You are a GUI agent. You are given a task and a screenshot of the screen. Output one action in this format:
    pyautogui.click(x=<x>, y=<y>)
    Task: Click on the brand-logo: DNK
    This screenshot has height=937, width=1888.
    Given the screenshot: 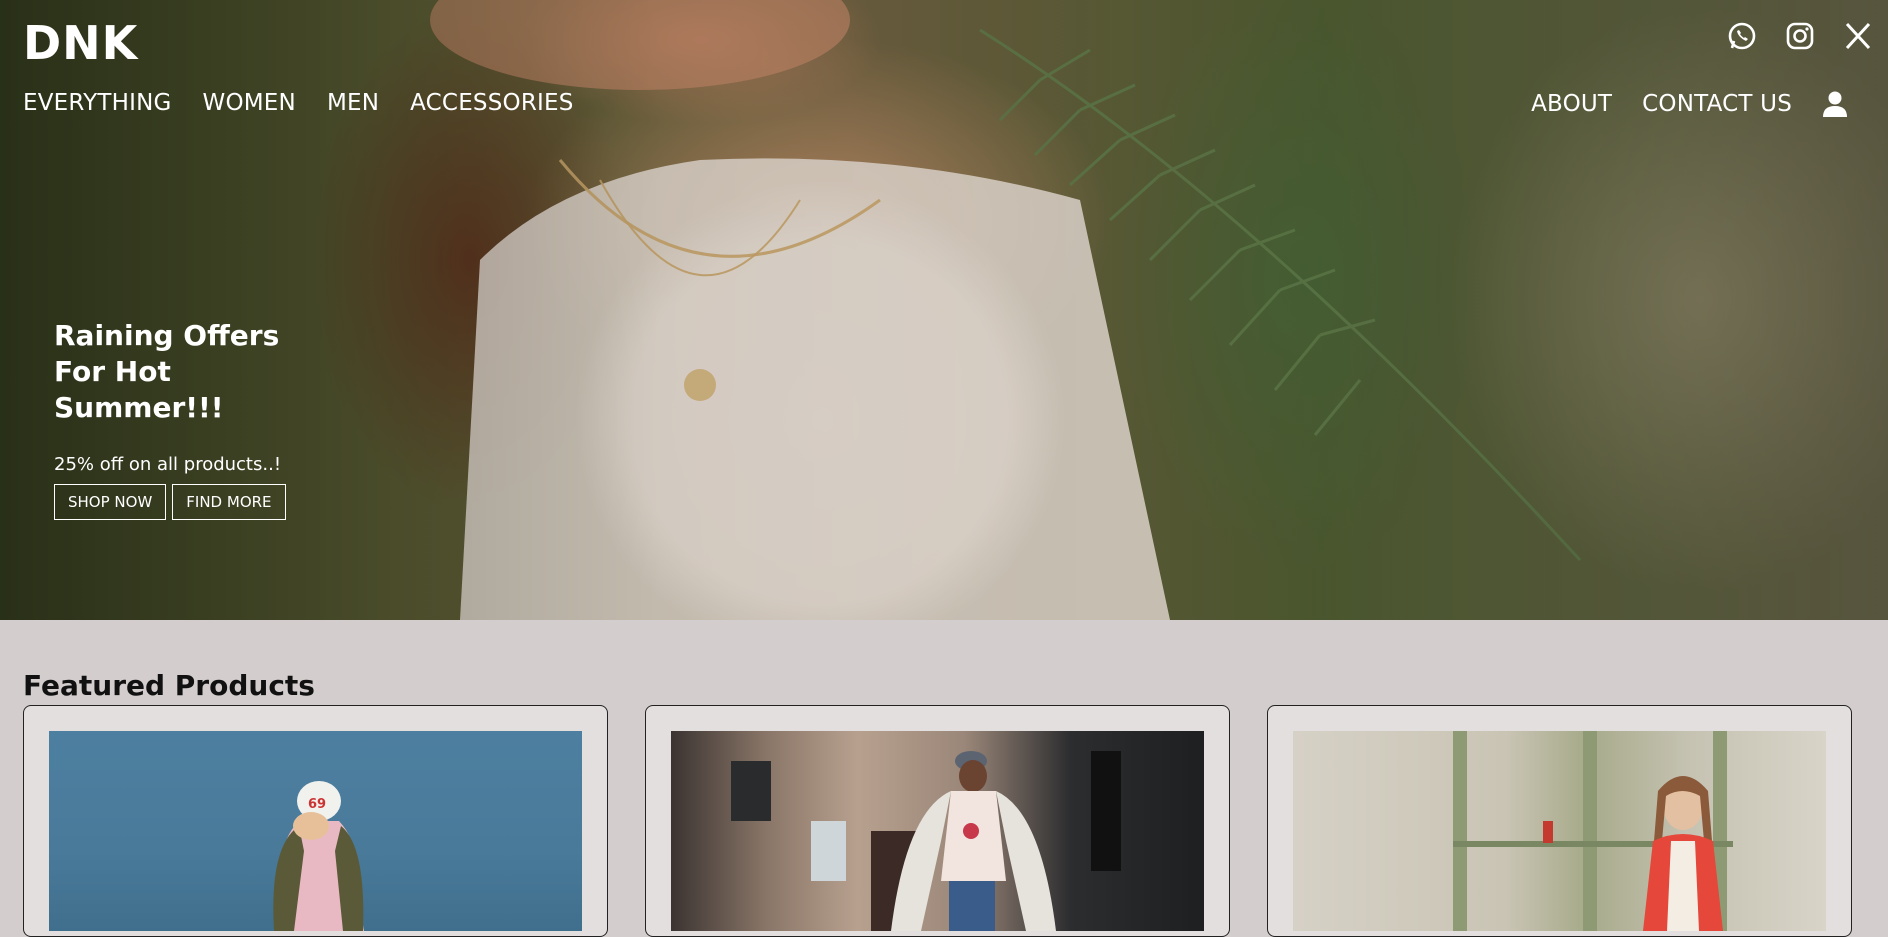 What is the action you would take?
    pyautogui.click(x=80, y=43)
    